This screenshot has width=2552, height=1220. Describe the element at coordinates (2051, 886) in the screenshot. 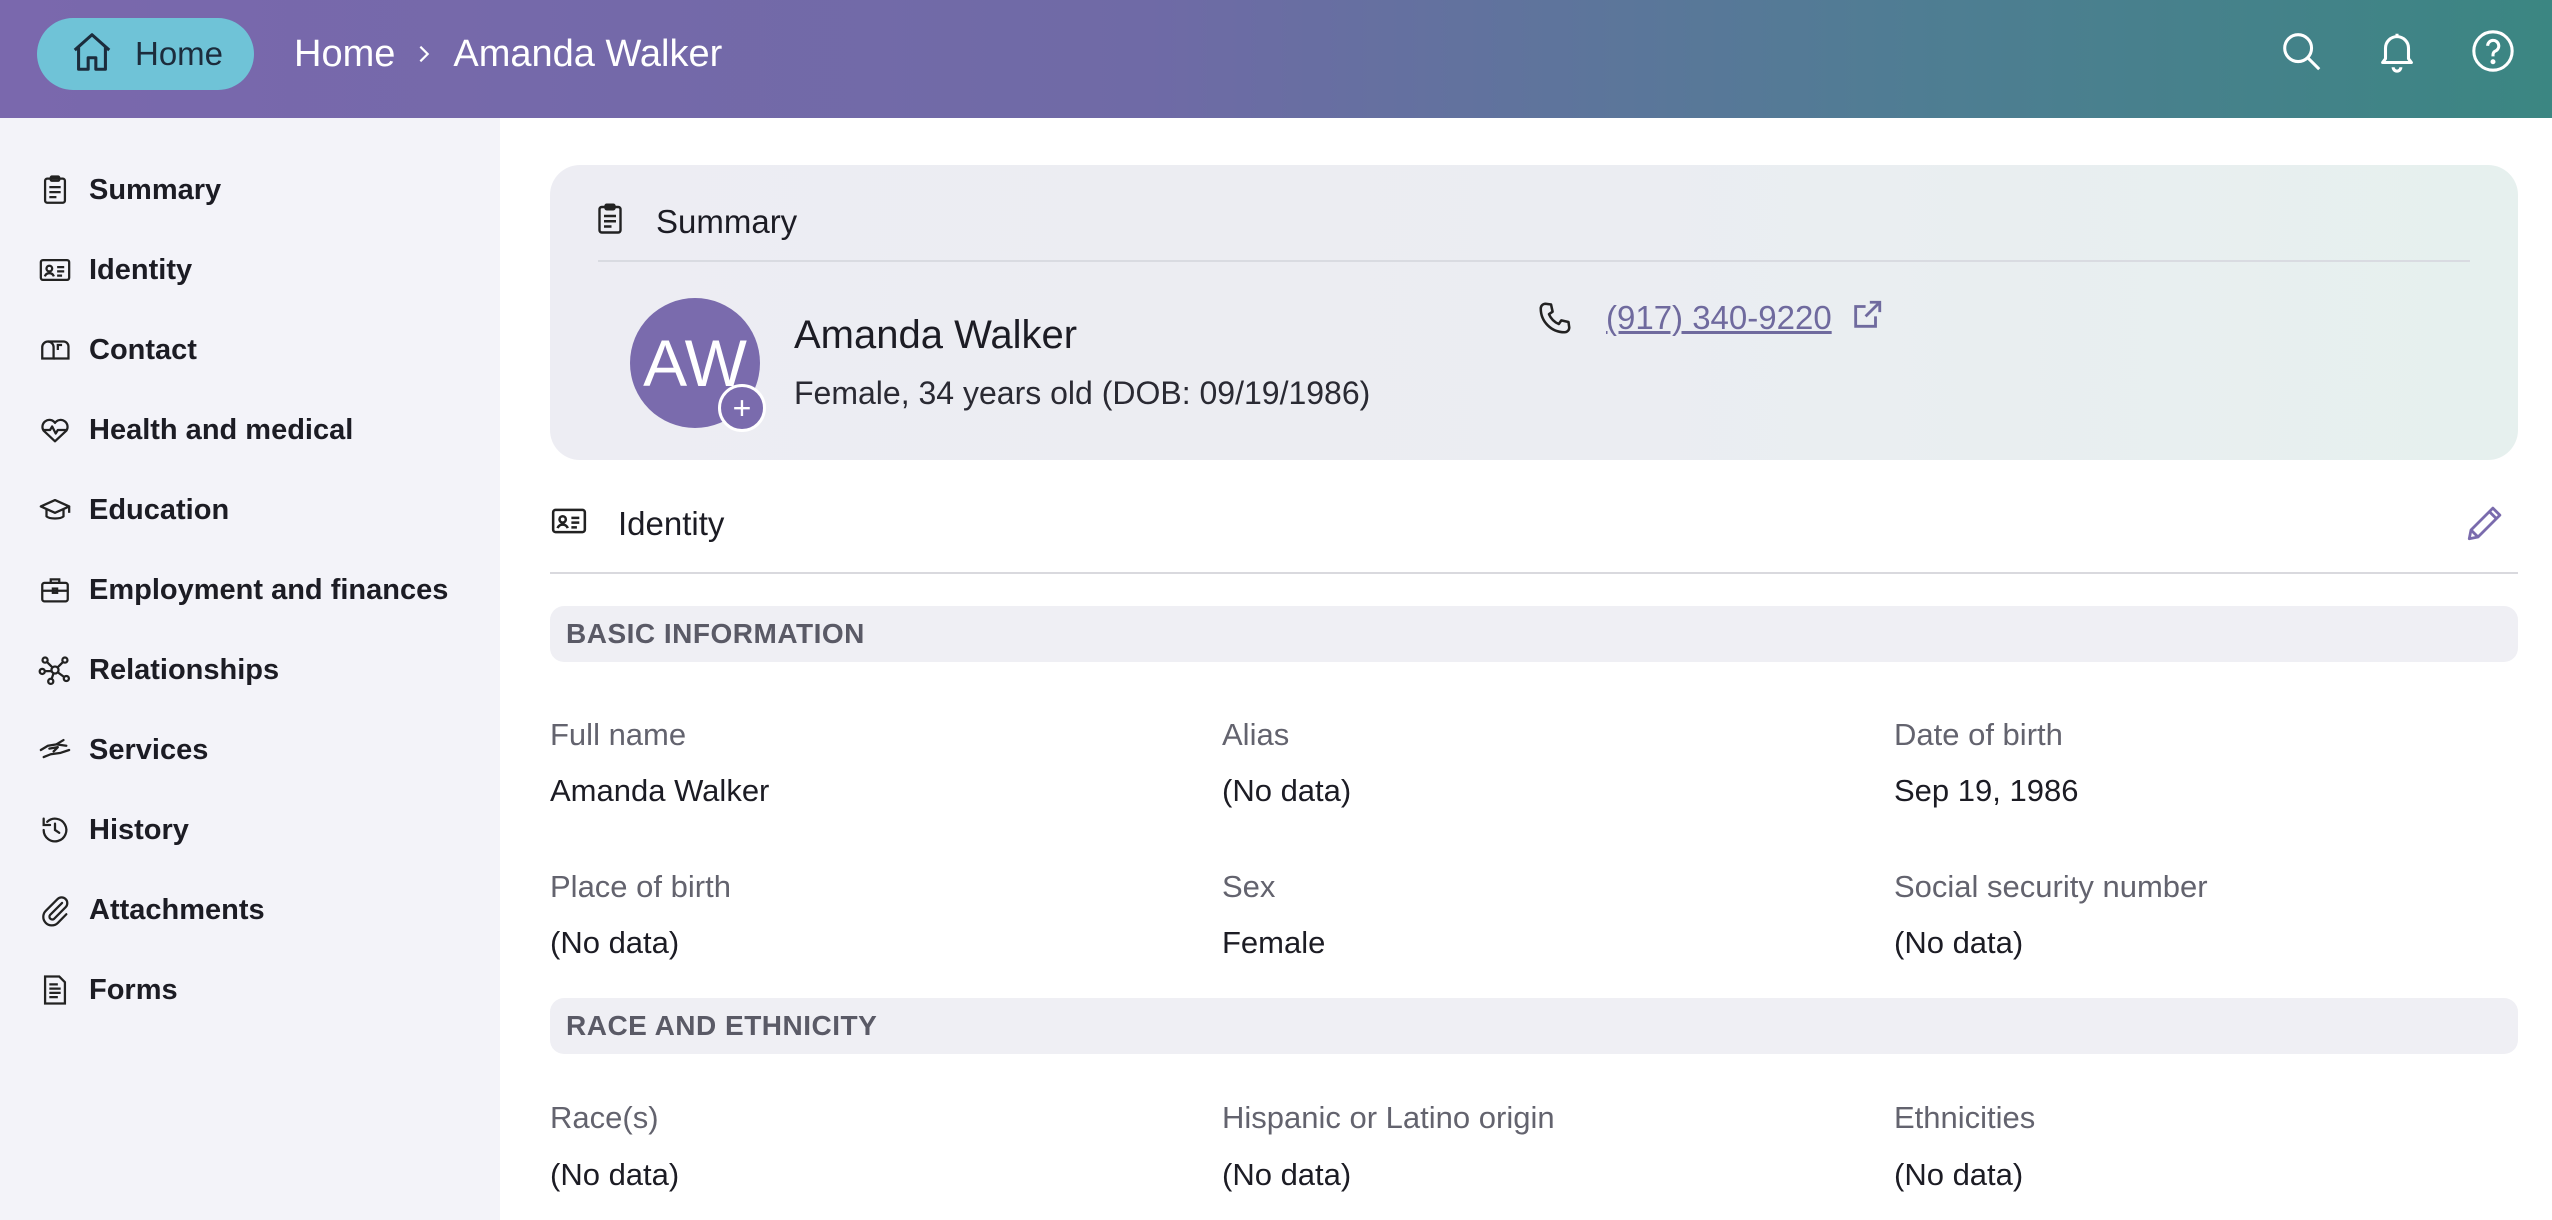

I see `field-label: Social security number` at that location.